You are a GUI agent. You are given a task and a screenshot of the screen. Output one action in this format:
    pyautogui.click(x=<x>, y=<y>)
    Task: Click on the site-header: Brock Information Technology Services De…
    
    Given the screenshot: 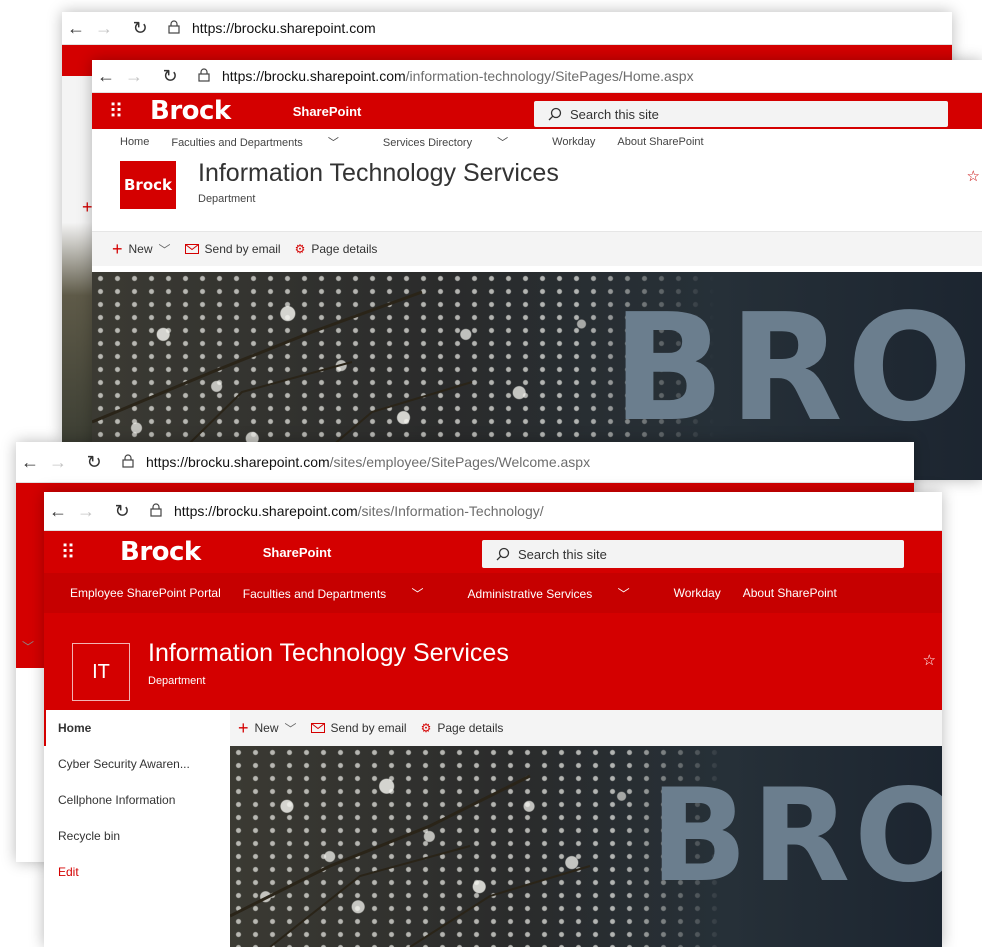 What is the action you would take?
    pyautogui.click(x=537, y=182)
    